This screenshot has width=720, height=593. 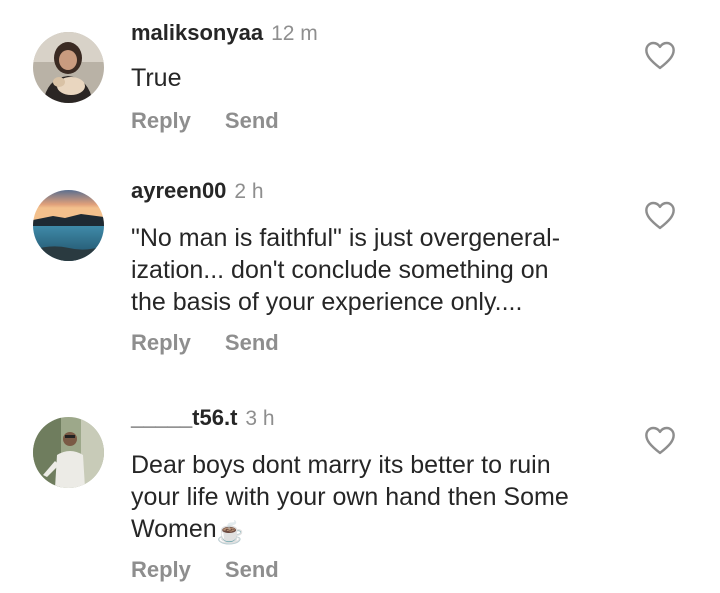 I want to click on hot-beverage-icon: ☕, so click(x=230, y=532).